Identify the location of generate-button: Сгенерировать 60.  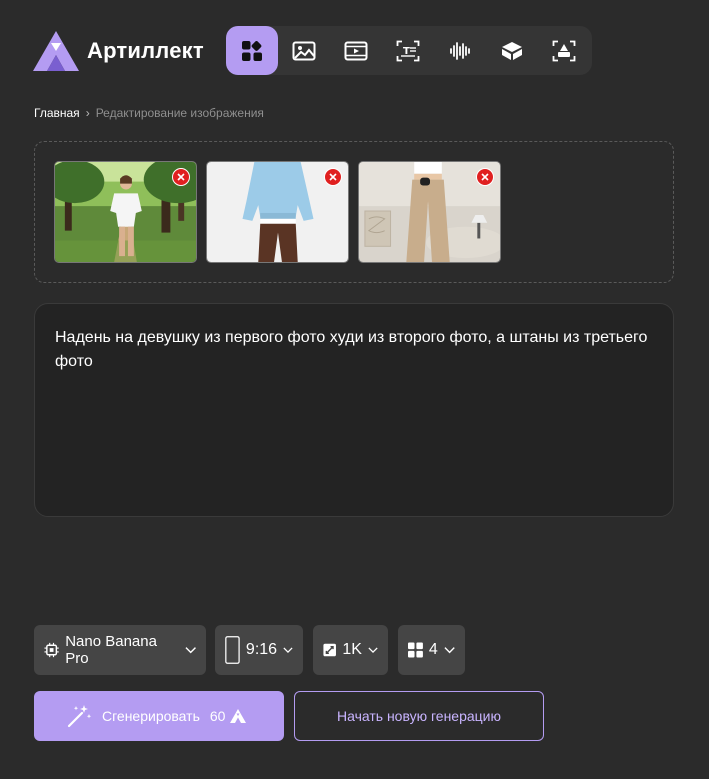
(159, 716).